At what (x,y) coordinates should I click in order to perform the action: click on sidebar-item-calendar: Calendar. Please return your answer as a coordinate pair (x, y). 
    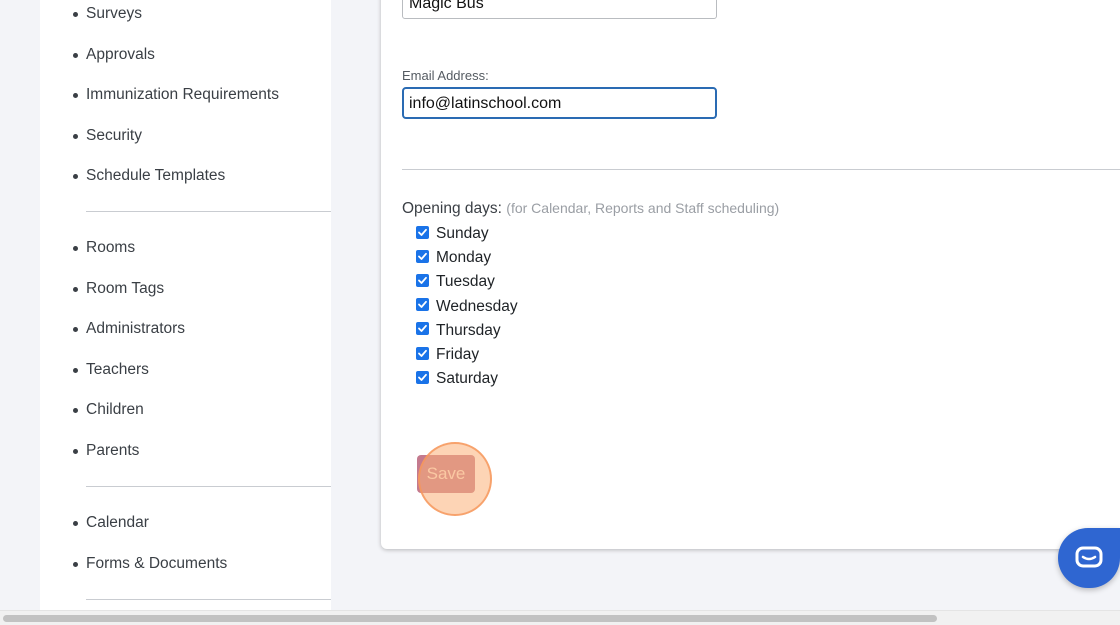
    Looking at the image, I should click on (185, 529).